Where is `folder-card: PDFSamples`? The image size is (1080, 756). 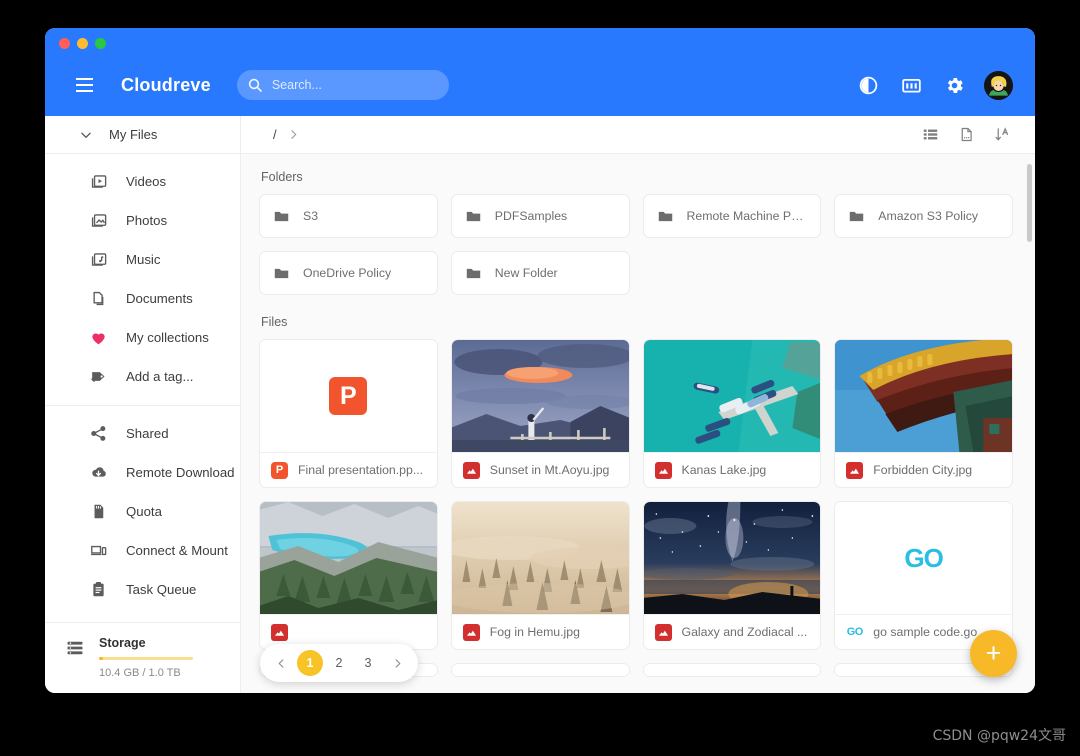 folder-card: PDFSamples is located at coordinates (540, 216).